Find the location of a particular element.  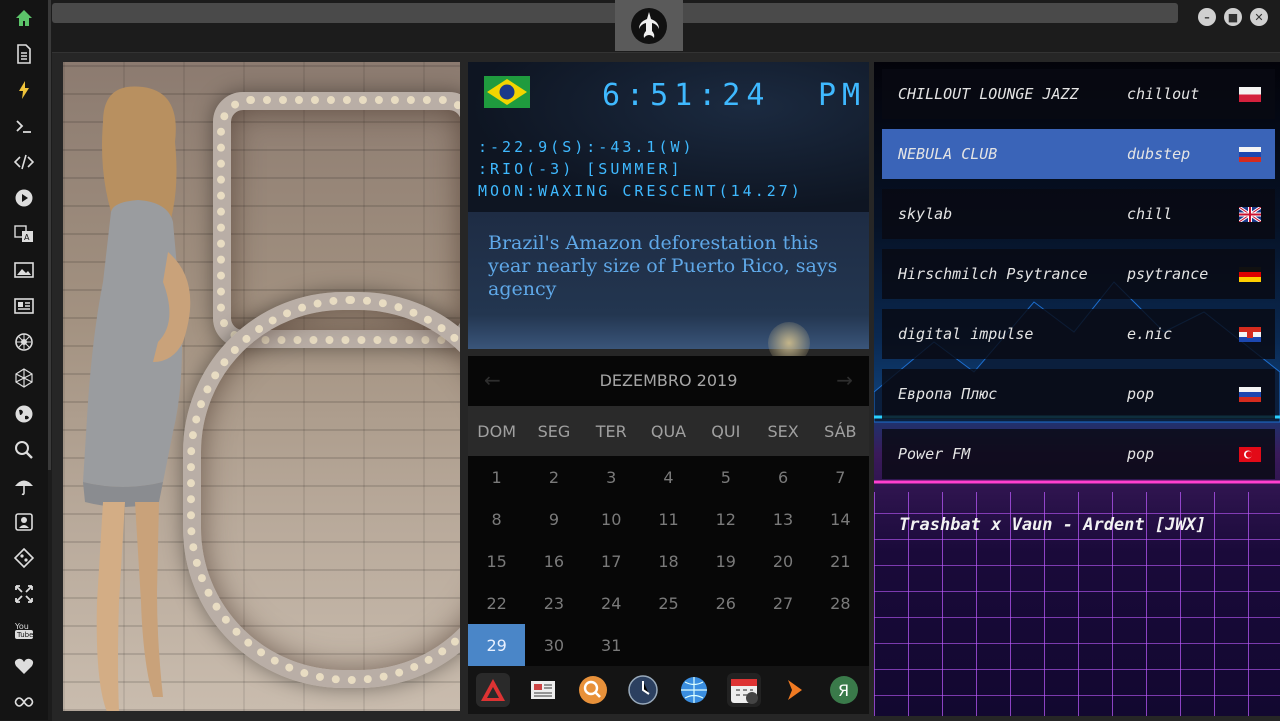

calendar-day: 9 is located at coordinates (553, 519).